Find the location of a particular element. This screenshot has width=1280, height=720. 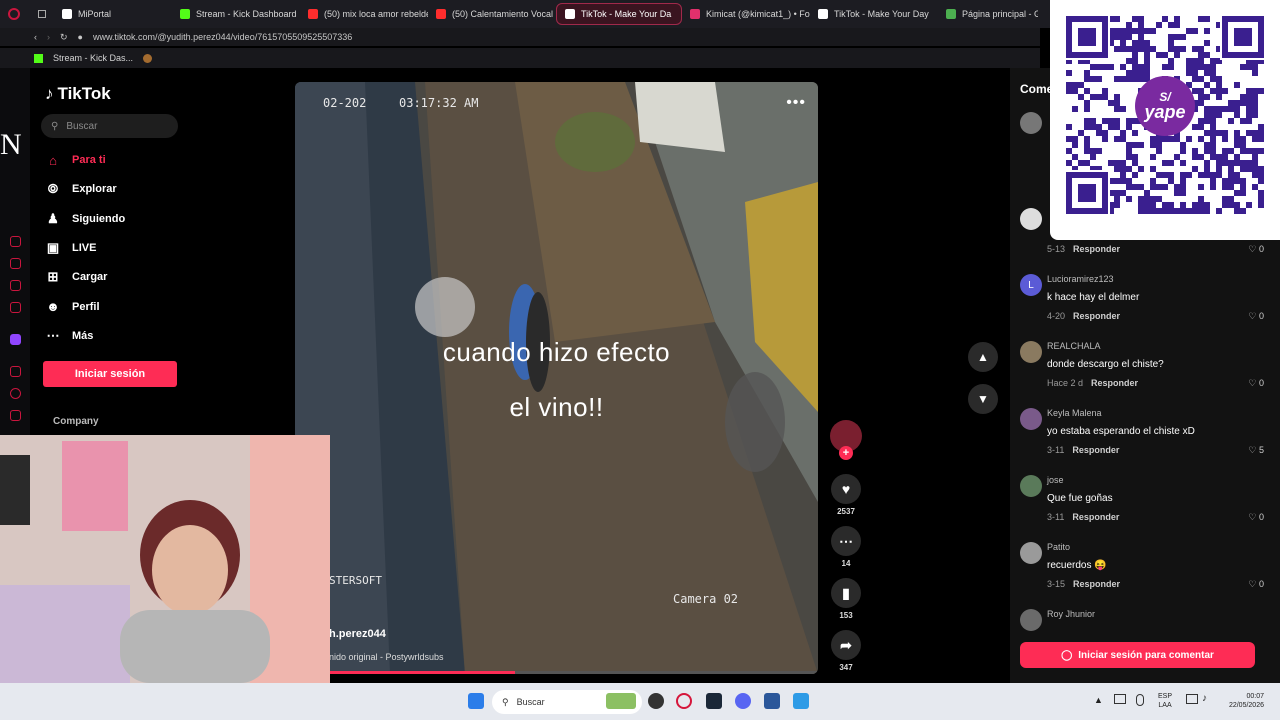

tab-label: (50) Calentamiento Vocal is located at coordinates (503, 14).